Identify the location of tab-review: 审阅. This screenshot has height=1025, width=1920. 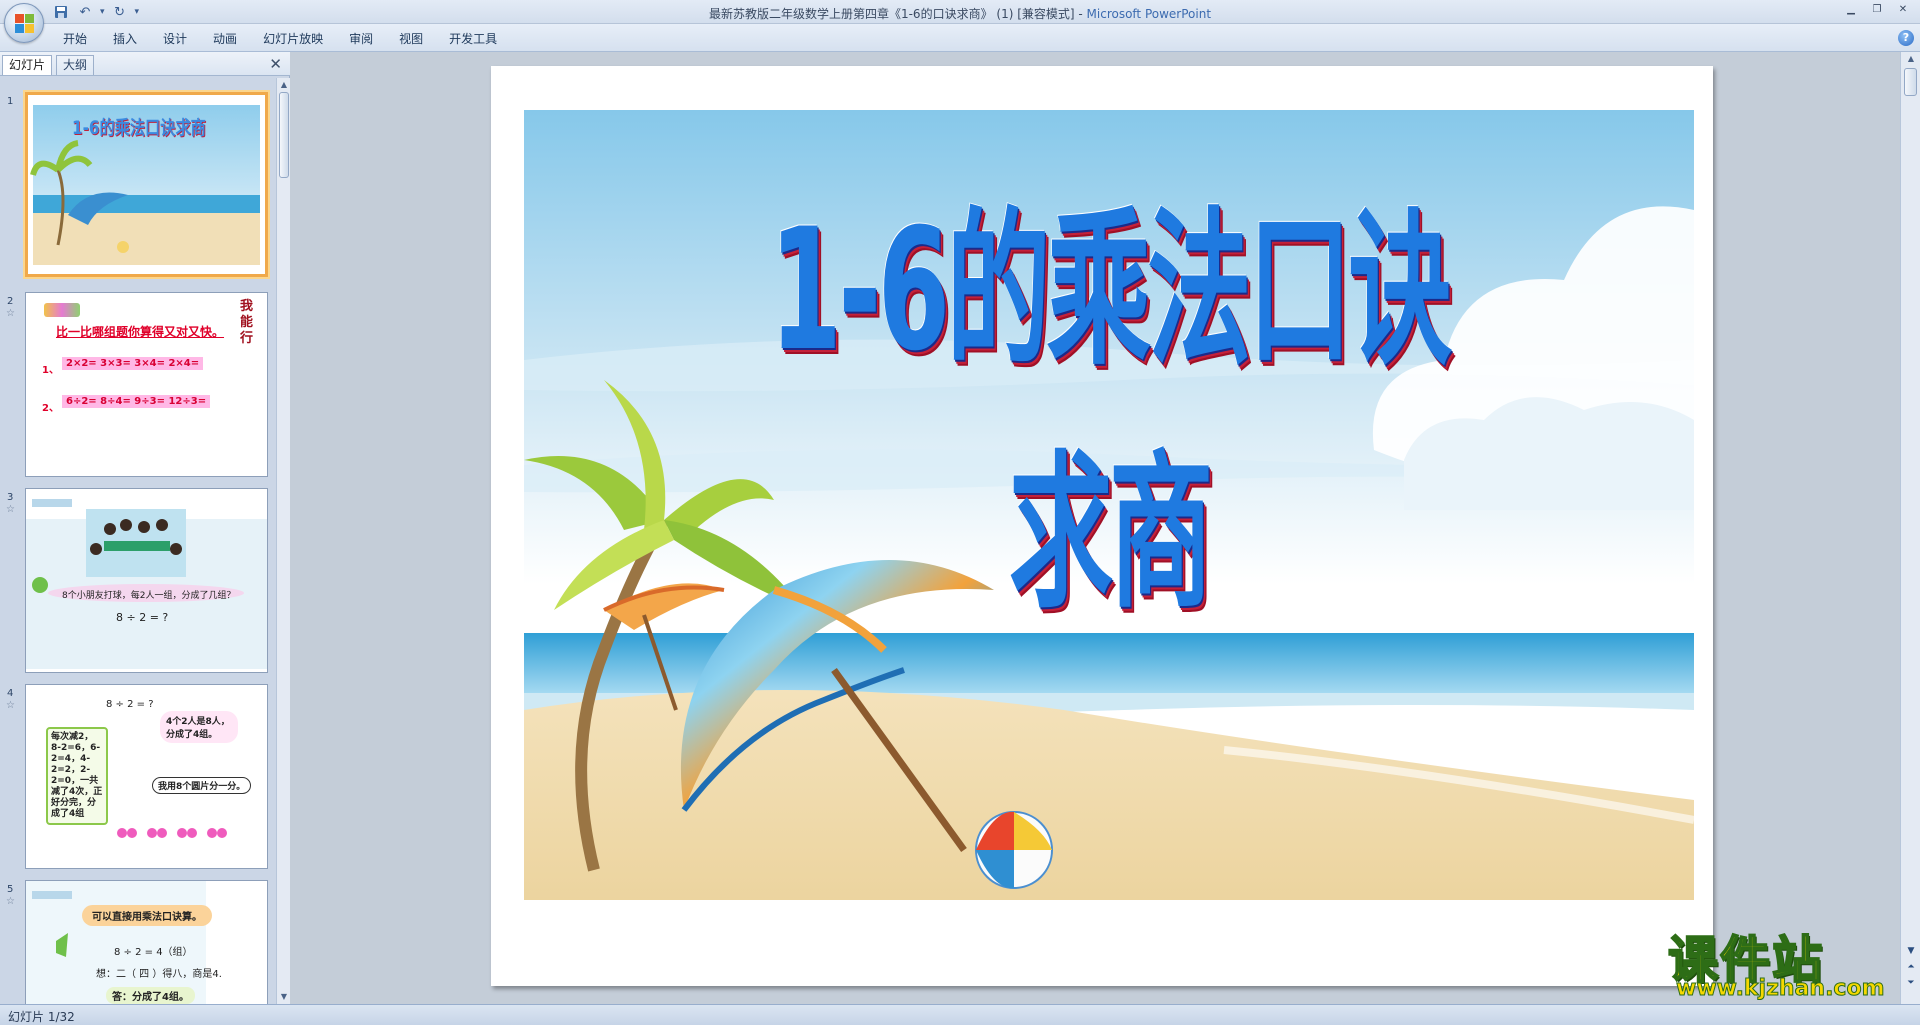
(361, 39).